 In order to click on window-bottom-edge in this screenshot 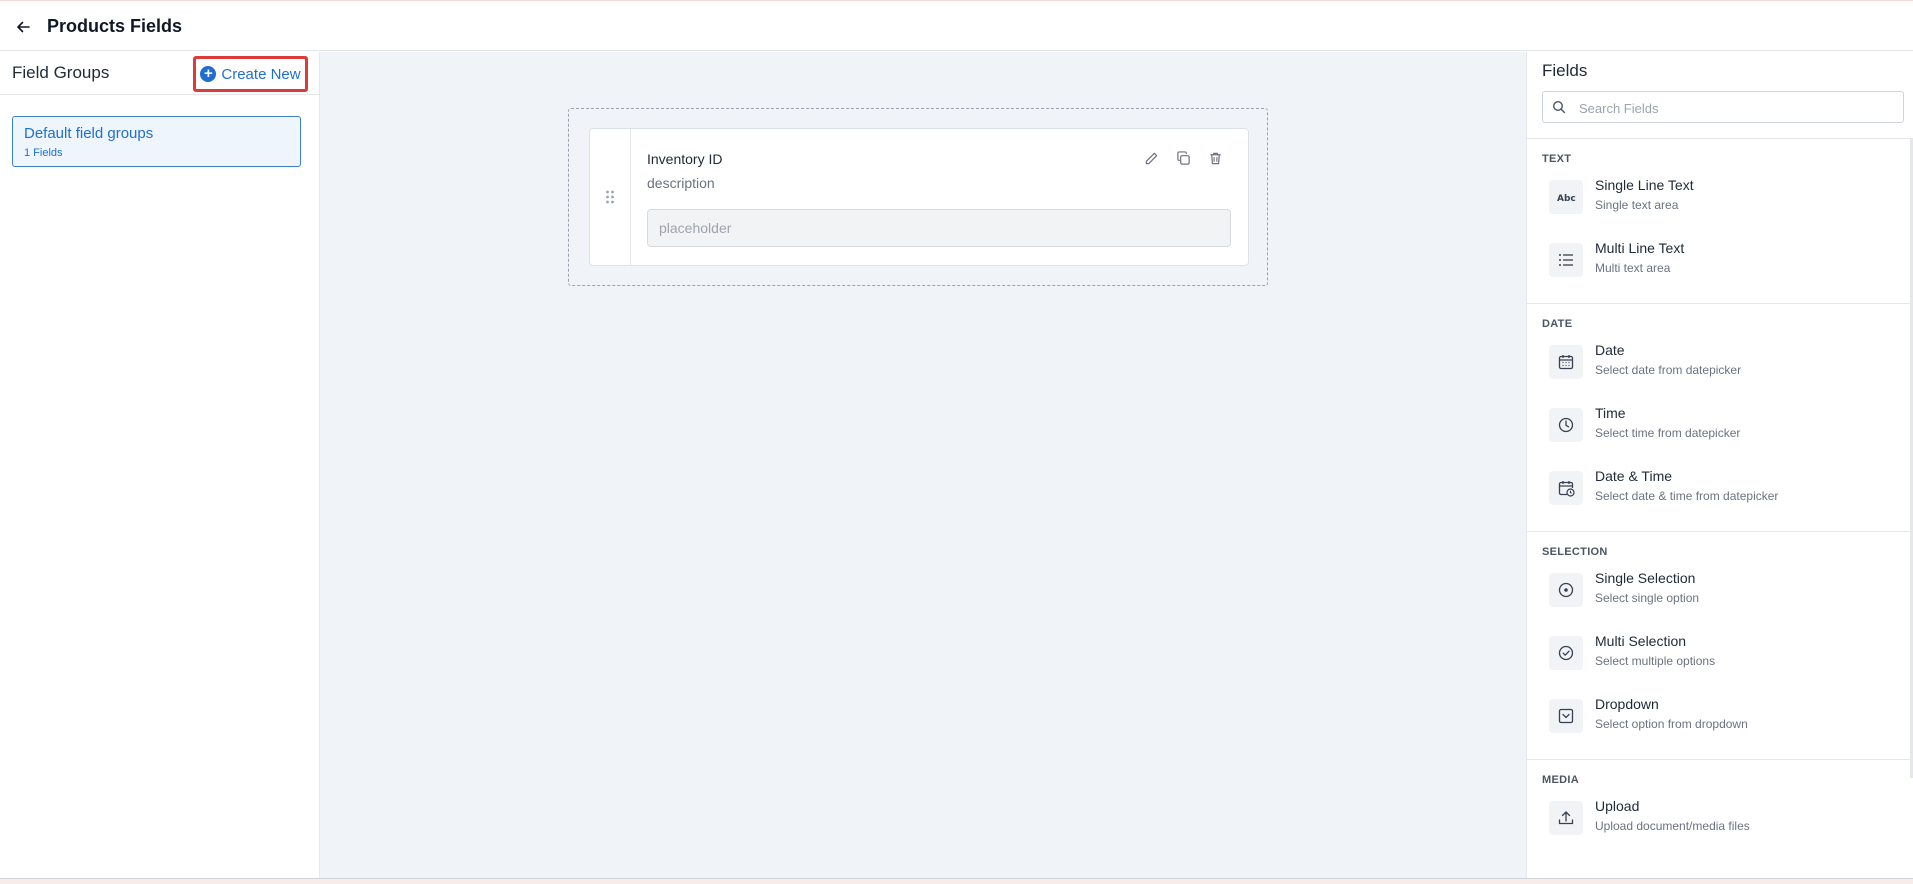, I will do `click(956, 881)`.